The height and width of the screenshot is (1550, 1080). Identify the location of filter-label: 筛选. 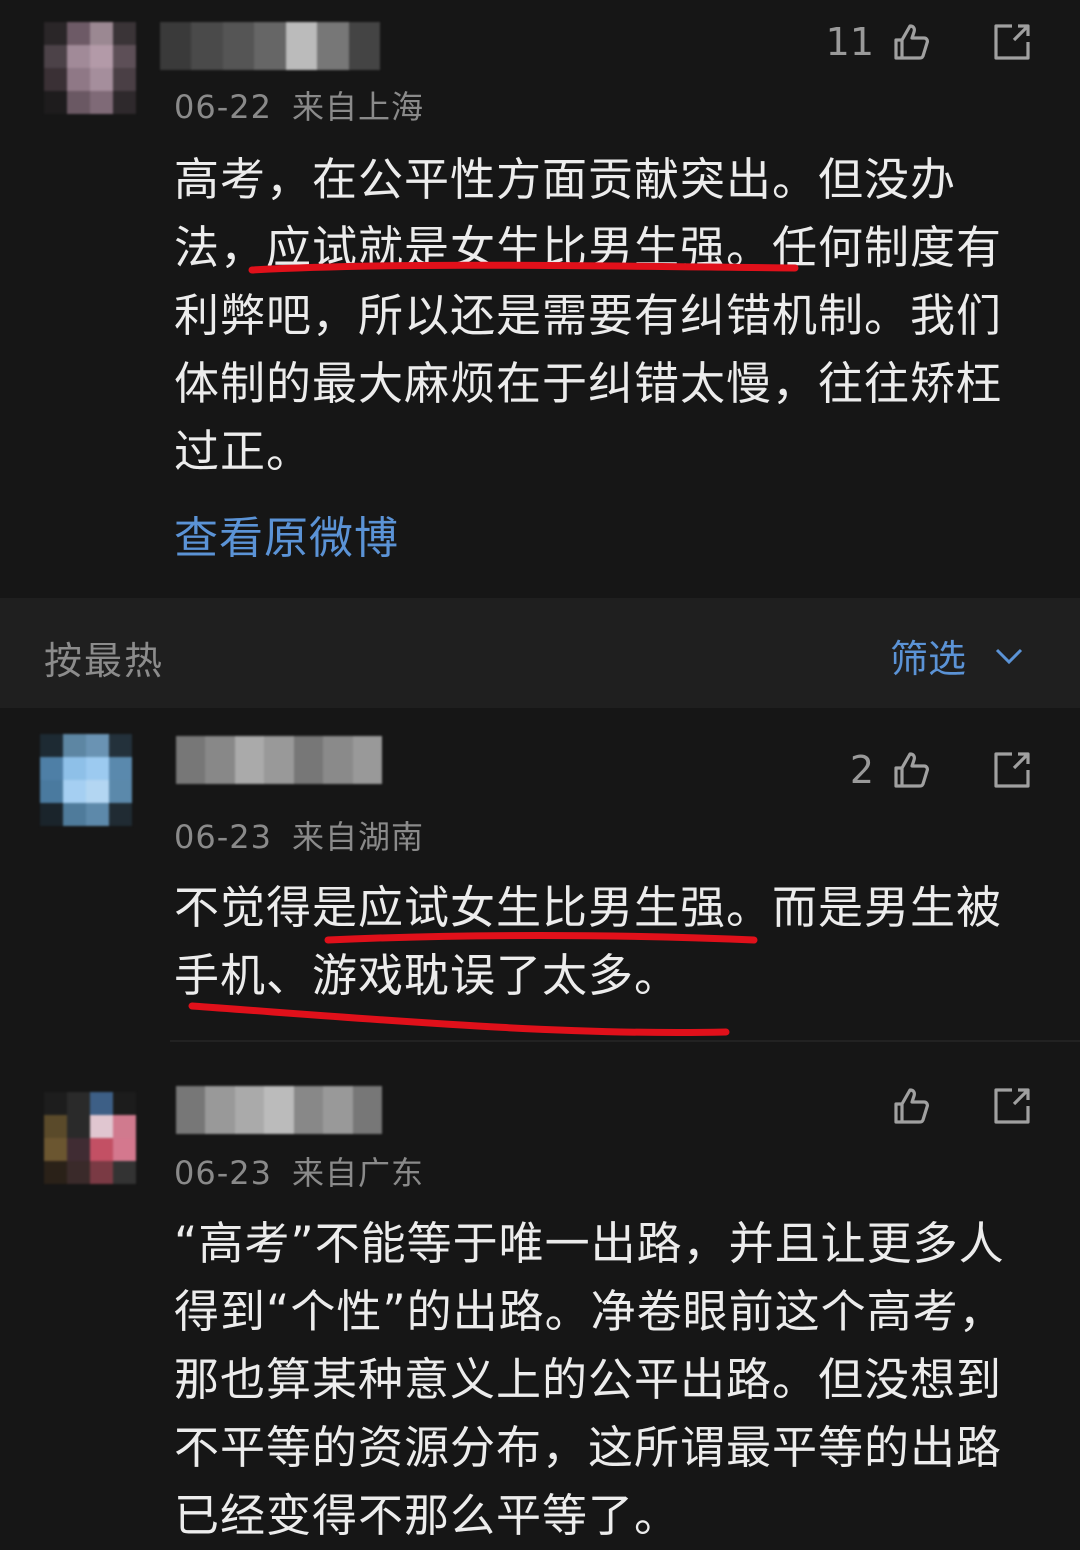
(927, 659).